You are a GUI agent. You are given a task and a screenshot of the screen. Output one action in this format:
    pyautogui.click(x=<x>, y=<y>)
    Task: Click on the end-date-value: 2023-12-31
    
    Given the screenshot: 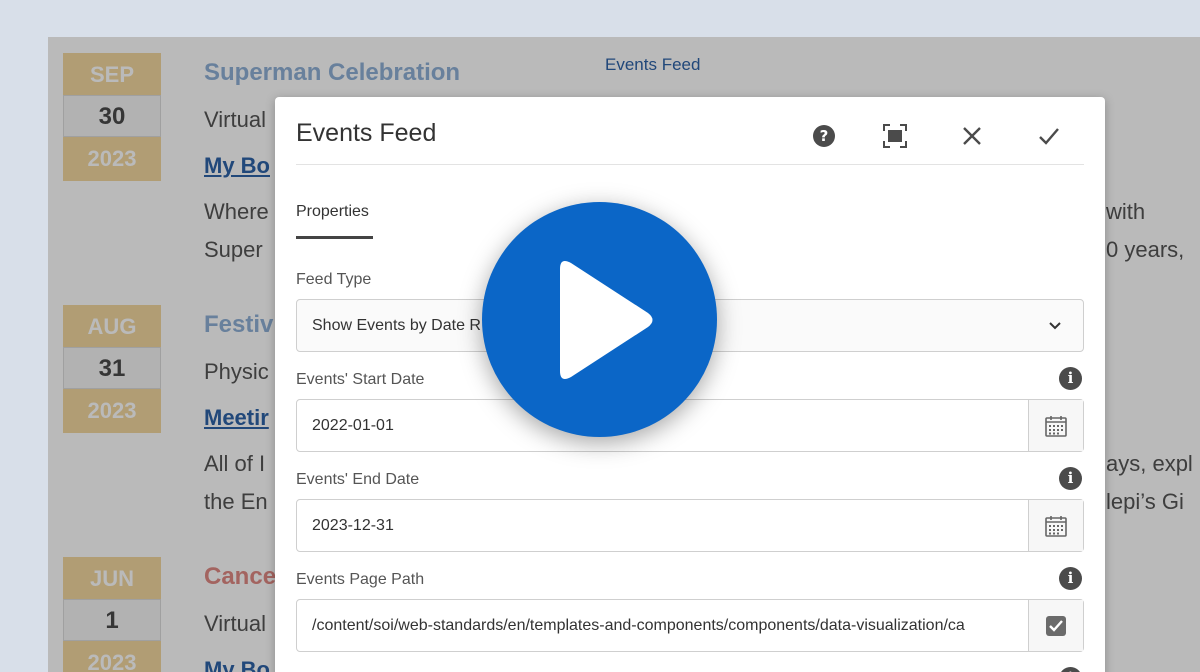 What is the action you would take?
    pyautogui.click(x=353, y=525)
    